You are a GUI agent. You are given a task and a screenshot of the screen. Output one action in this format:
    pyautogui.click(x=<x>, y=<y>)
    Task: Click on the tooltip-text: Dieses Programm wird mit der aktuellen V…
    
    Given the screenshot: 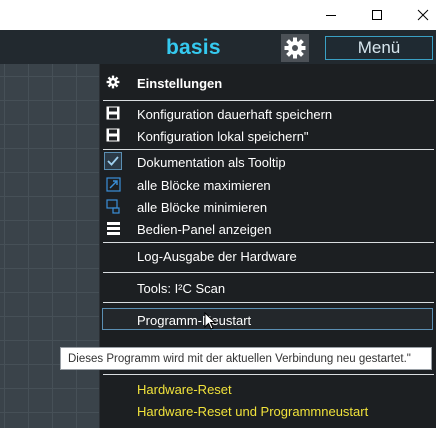 What is the action you would take?
    pyautogui.click(x=239, y=358)
    